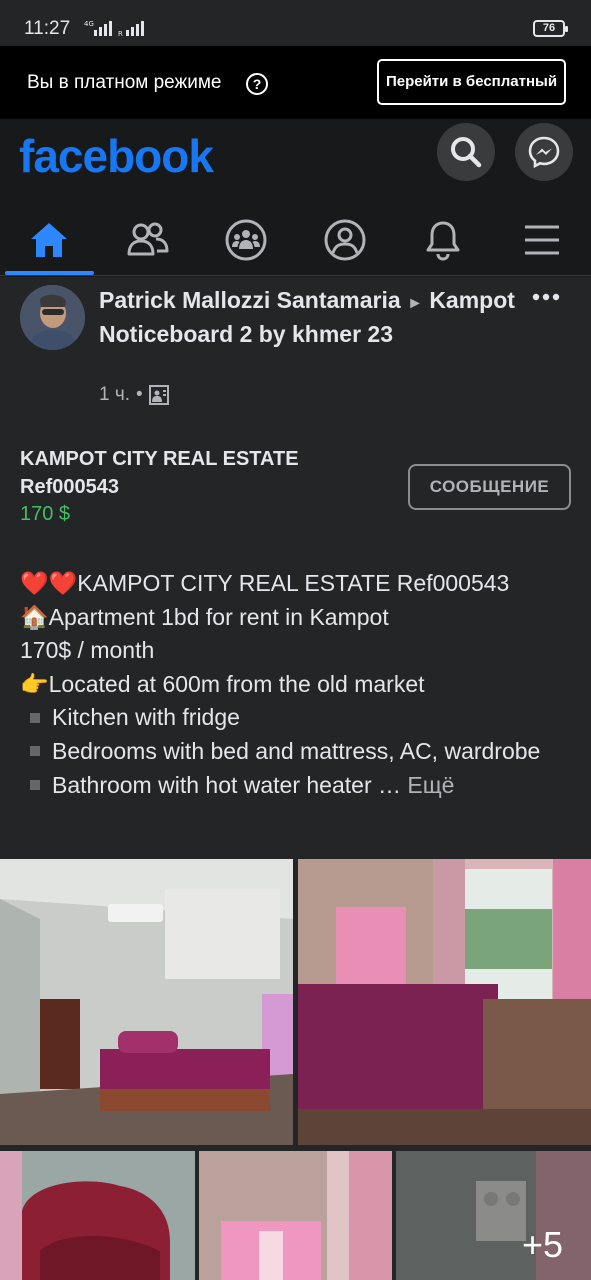 The width and height of the screenshot is (591, 1280). I want to click on tab-friends, so click(148, 240).